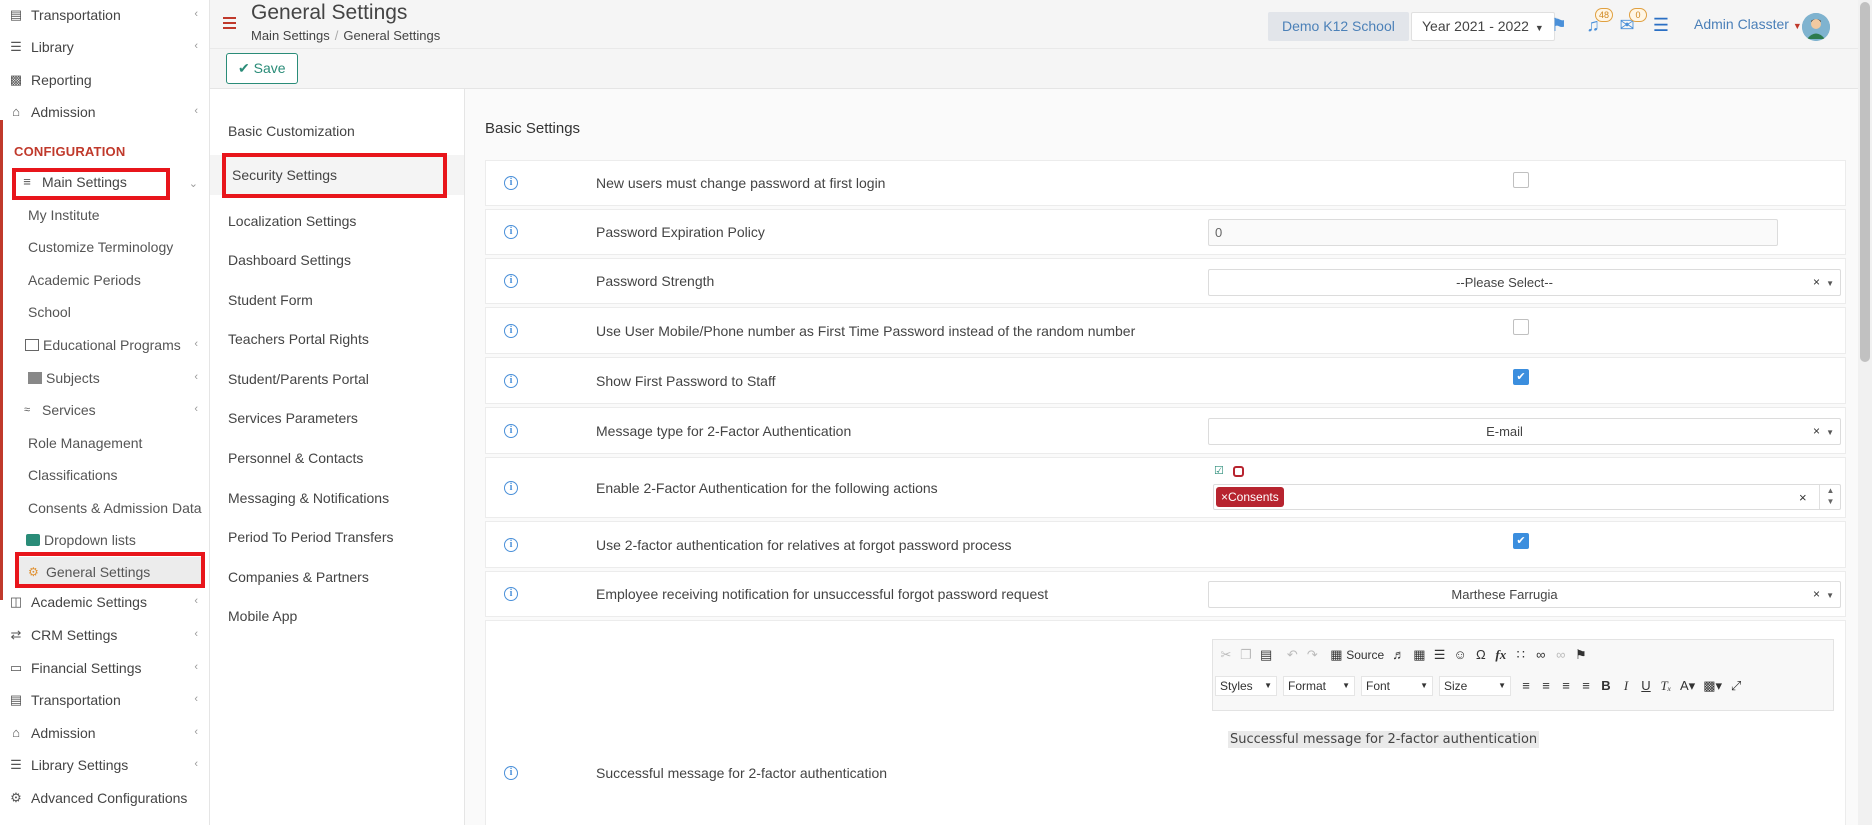  I want to click on sidebar-subitem-school: School, so click(104, 312).